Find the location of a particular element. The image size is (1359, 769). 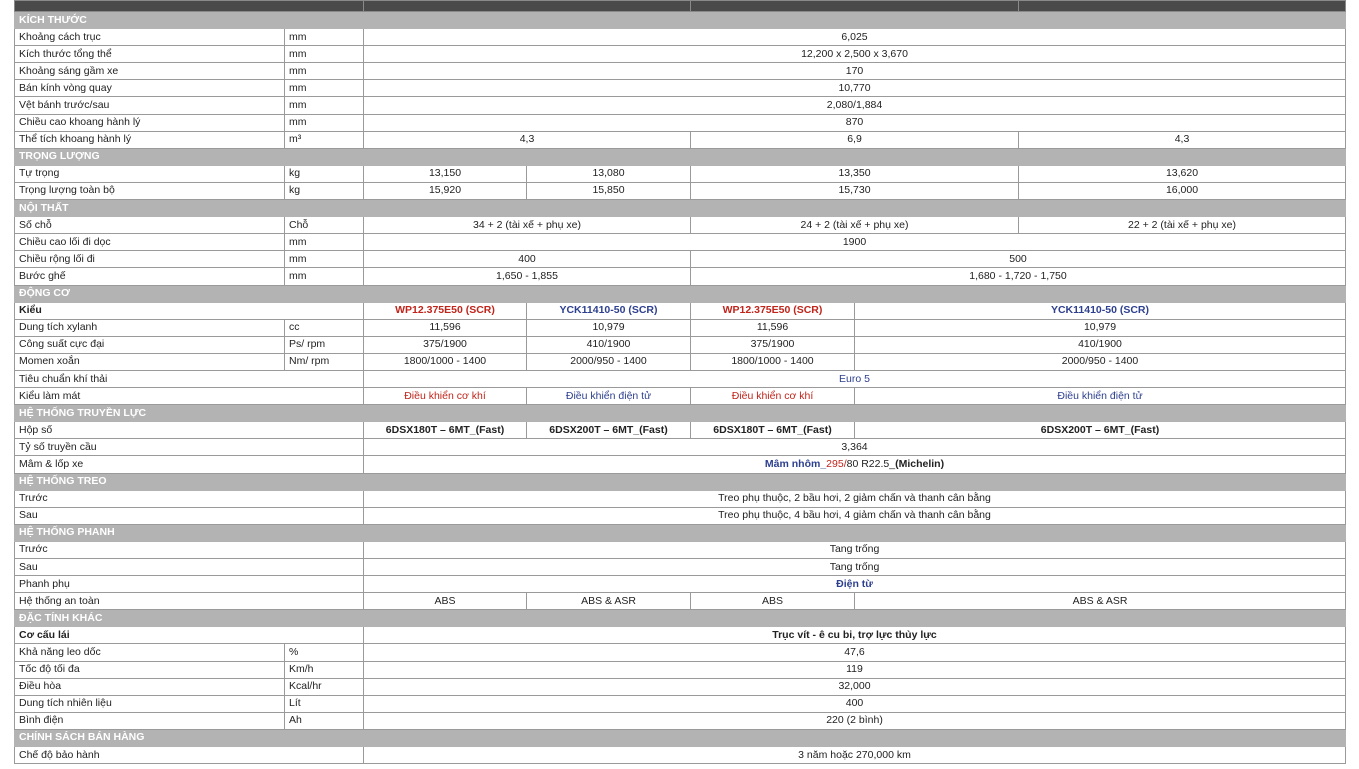

table-row: Tỷ số truyền cầu 3,364 is located at coordinates (680, 447).